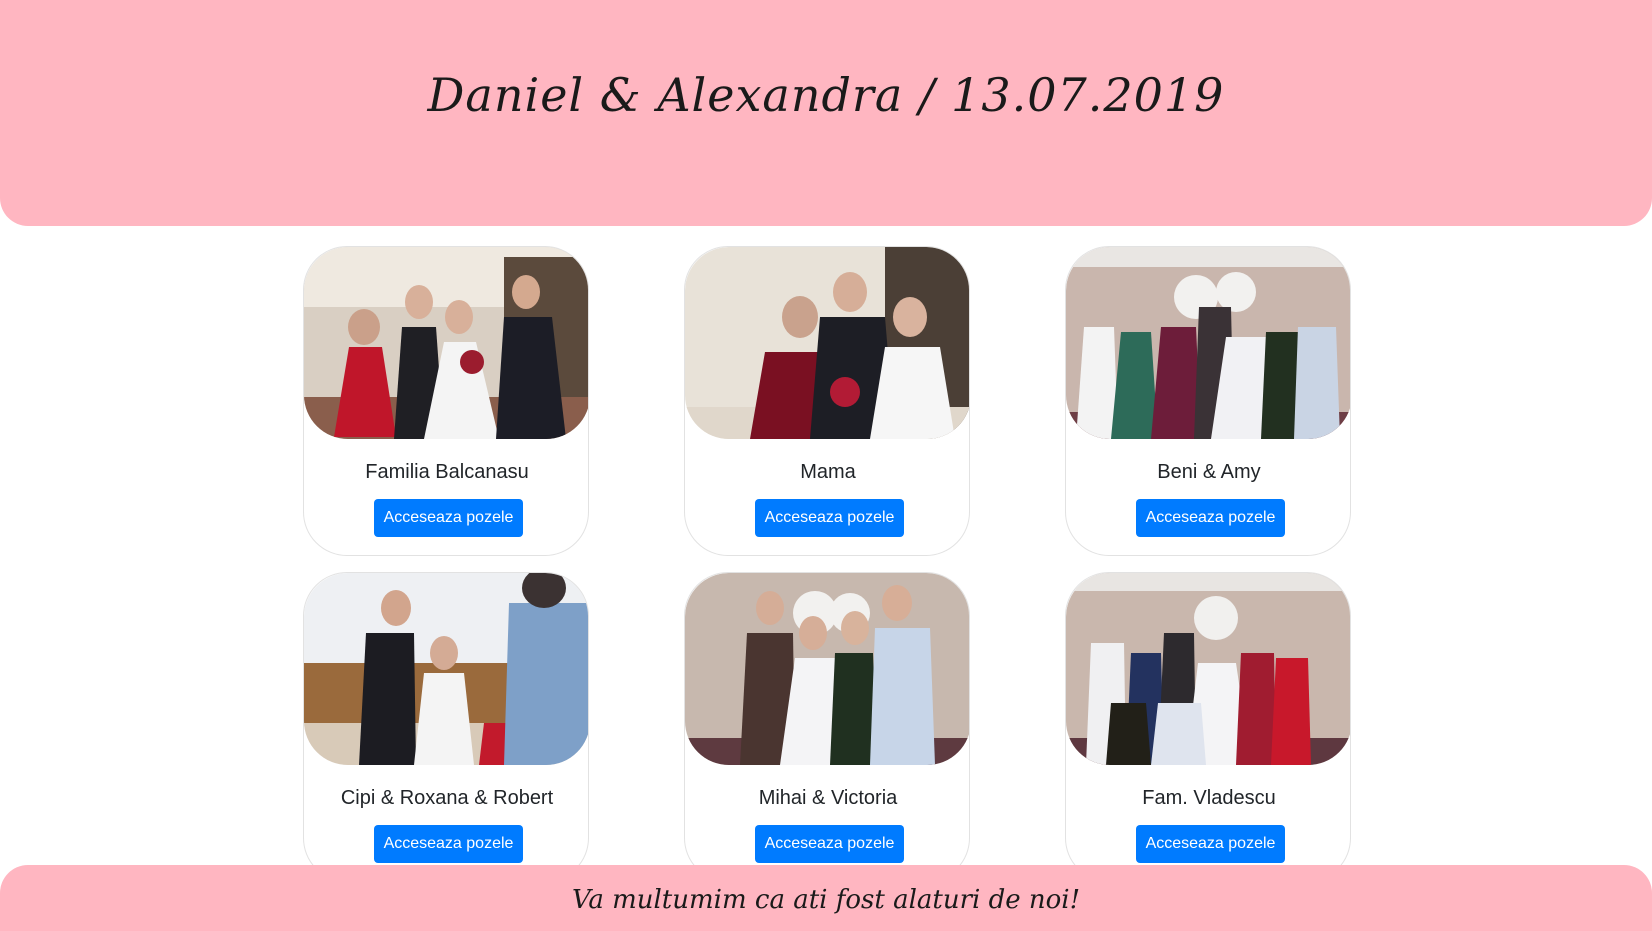  I want to click on page-footer: Va multumim ca ati fost alaturi de noi!, so click(826, 898).